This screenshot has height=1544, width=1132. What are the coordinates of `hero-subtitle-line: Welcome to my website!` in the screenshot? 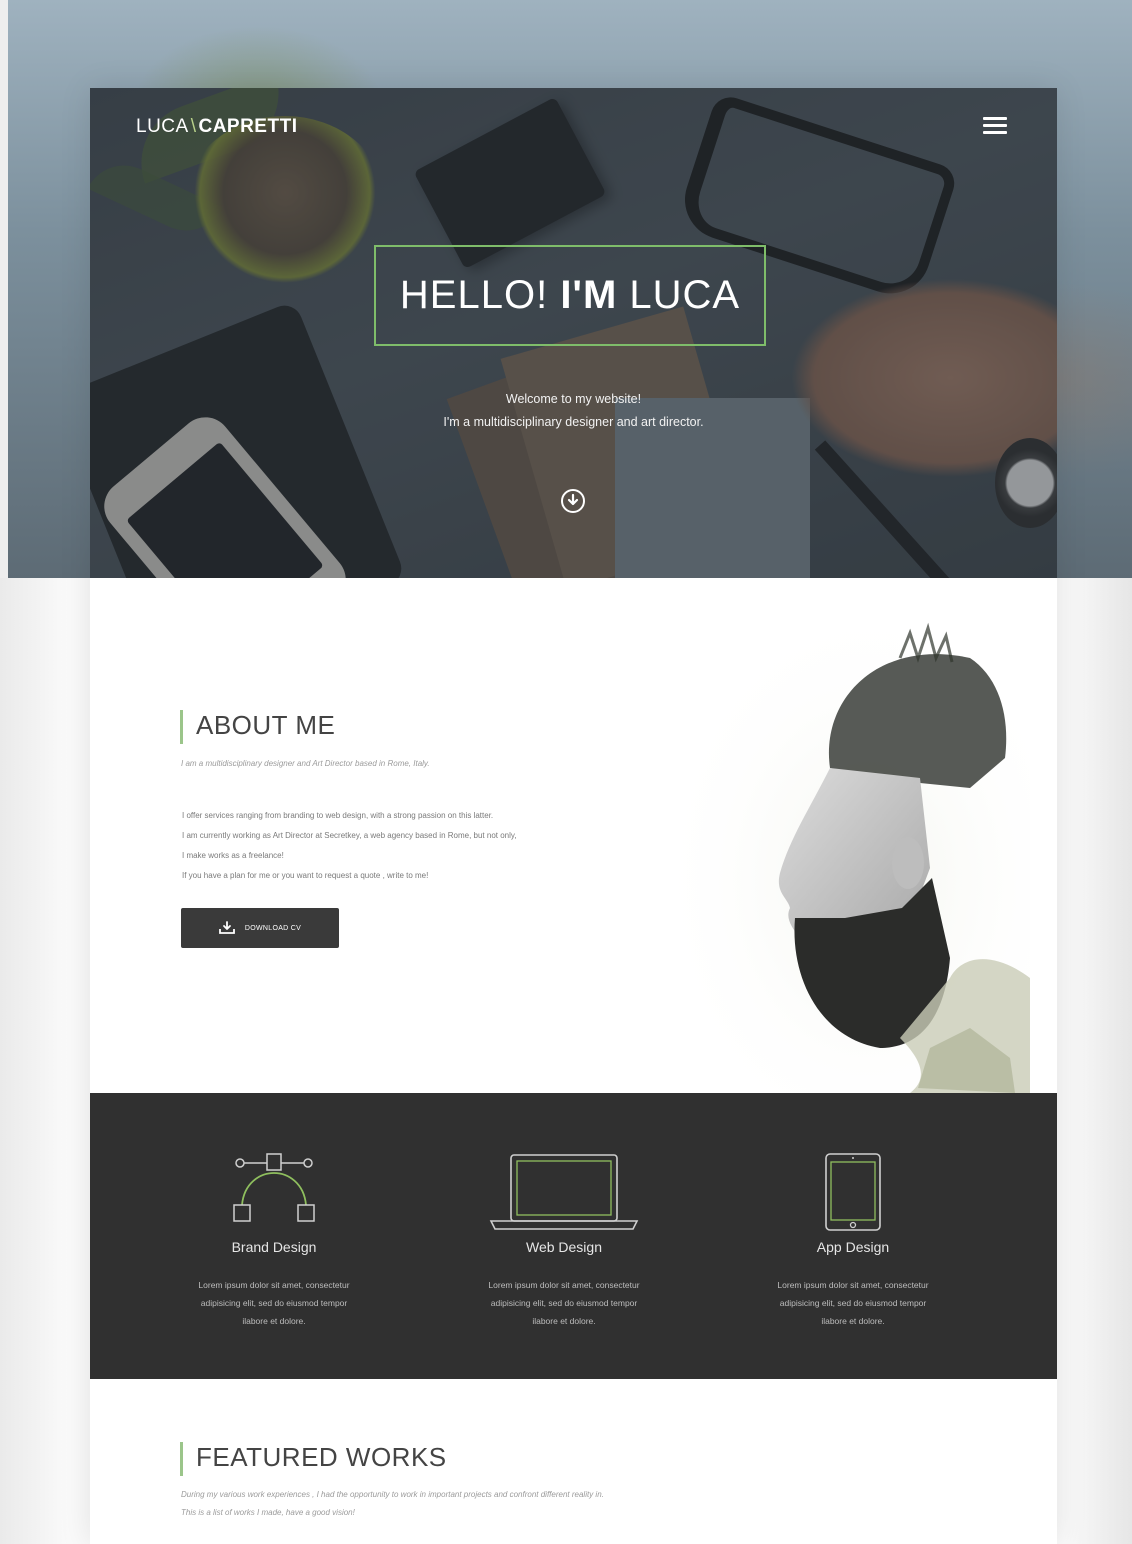 It's located at (573, 399).